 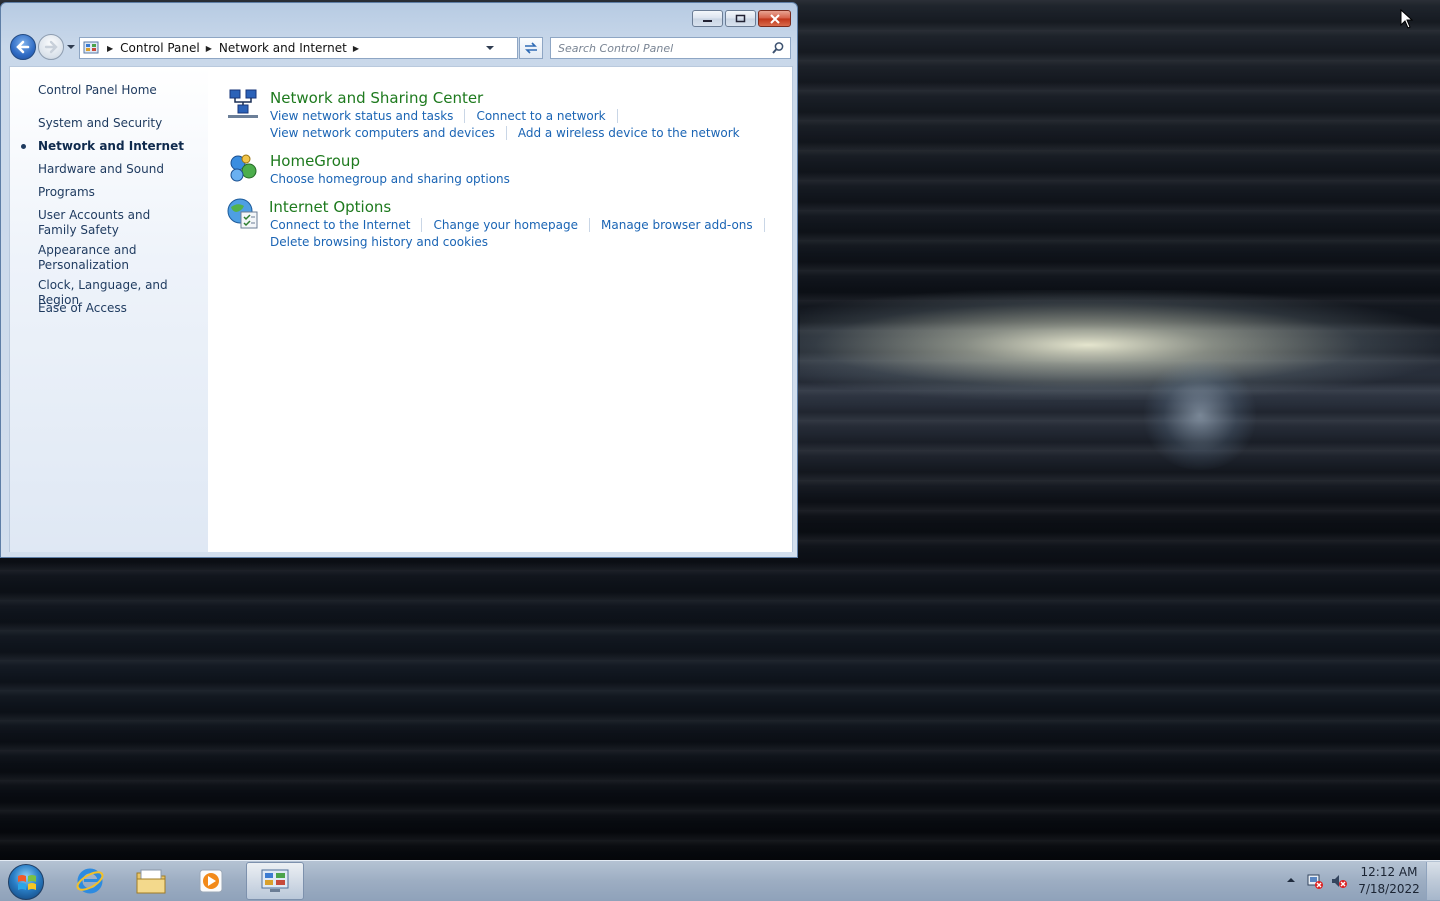 I want to click on forward-button, so click(x=51, y=47).